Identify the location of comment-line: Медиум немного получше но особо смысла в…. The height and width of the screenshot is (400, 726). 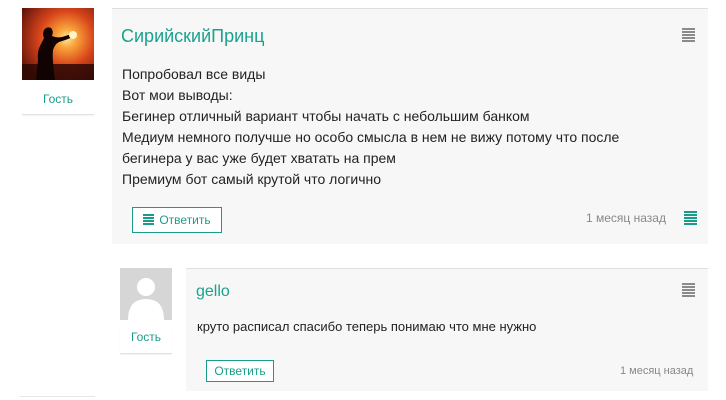
(371, 137).